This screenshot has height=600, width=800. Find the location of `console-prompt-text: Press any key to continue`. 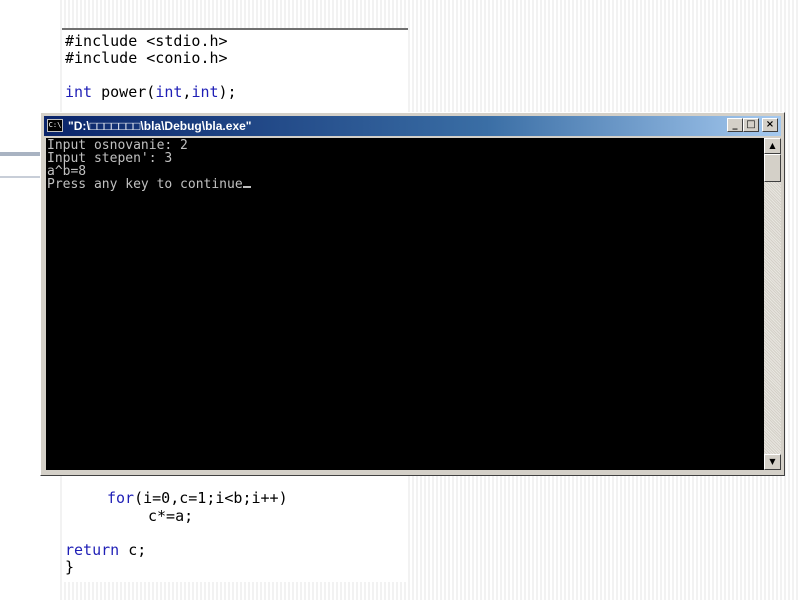

console-prompt-text: Press any key to continue is located at coordinates (145, 184).